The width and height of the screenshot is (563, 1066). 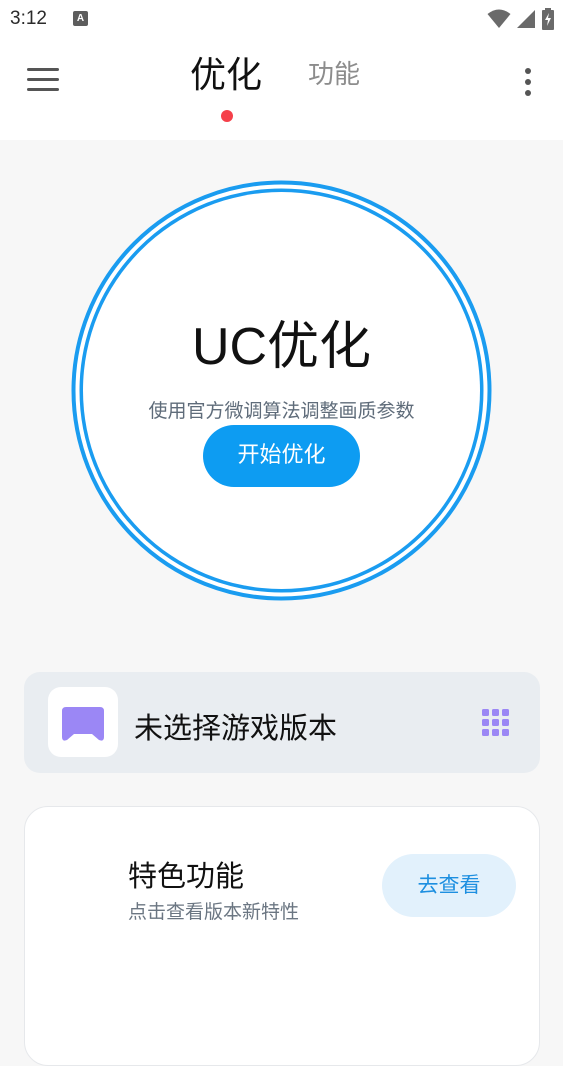 I want to click on optimize-title: UC优化, so click(x=281, y=347).